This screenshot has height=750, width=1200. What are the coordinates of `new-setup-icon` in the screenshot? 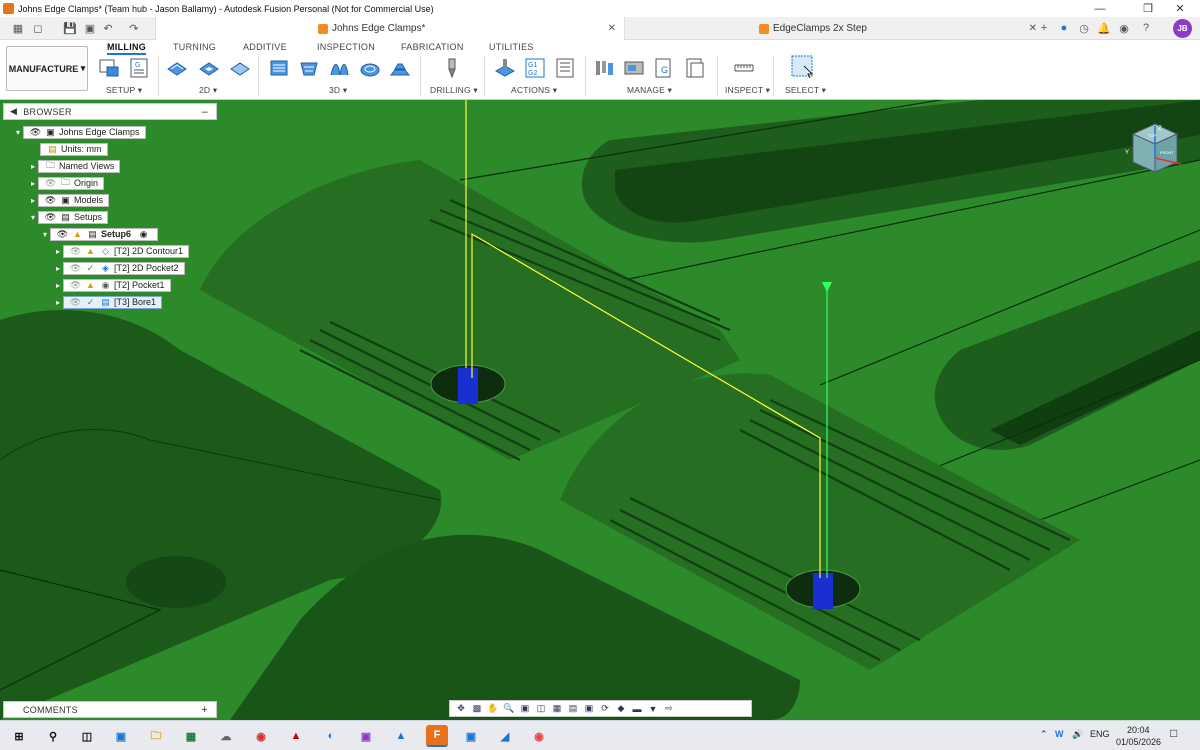 It's located at (109, 68).